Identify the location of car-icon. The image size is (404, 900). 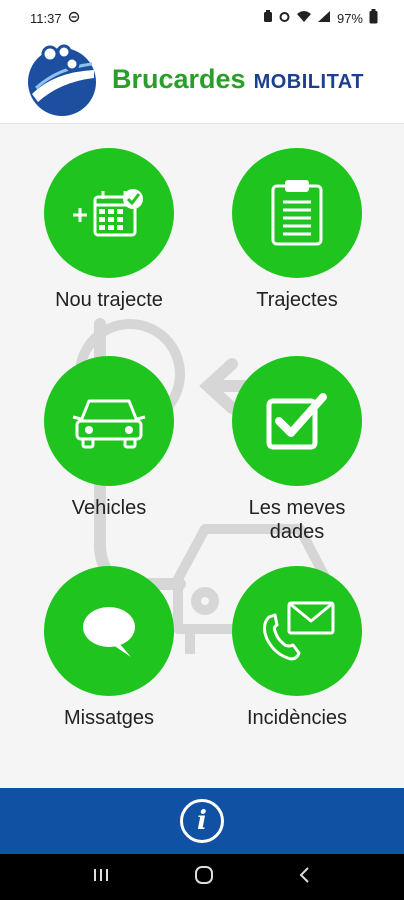
(109, 424).